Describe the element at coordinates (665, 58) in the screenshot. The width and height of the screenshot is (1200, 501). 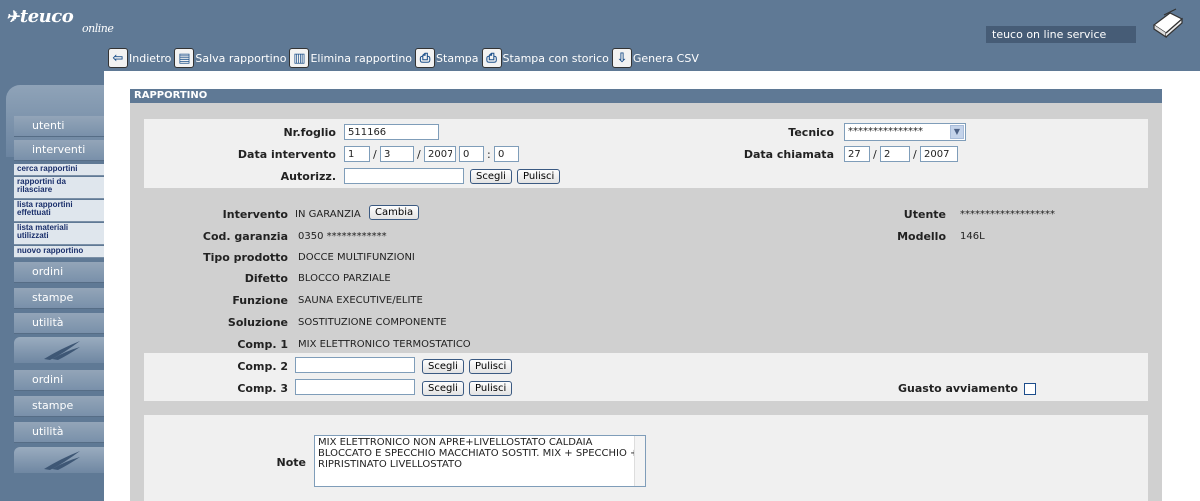
I see `generate-csv-label: Genera CSV` at that location.